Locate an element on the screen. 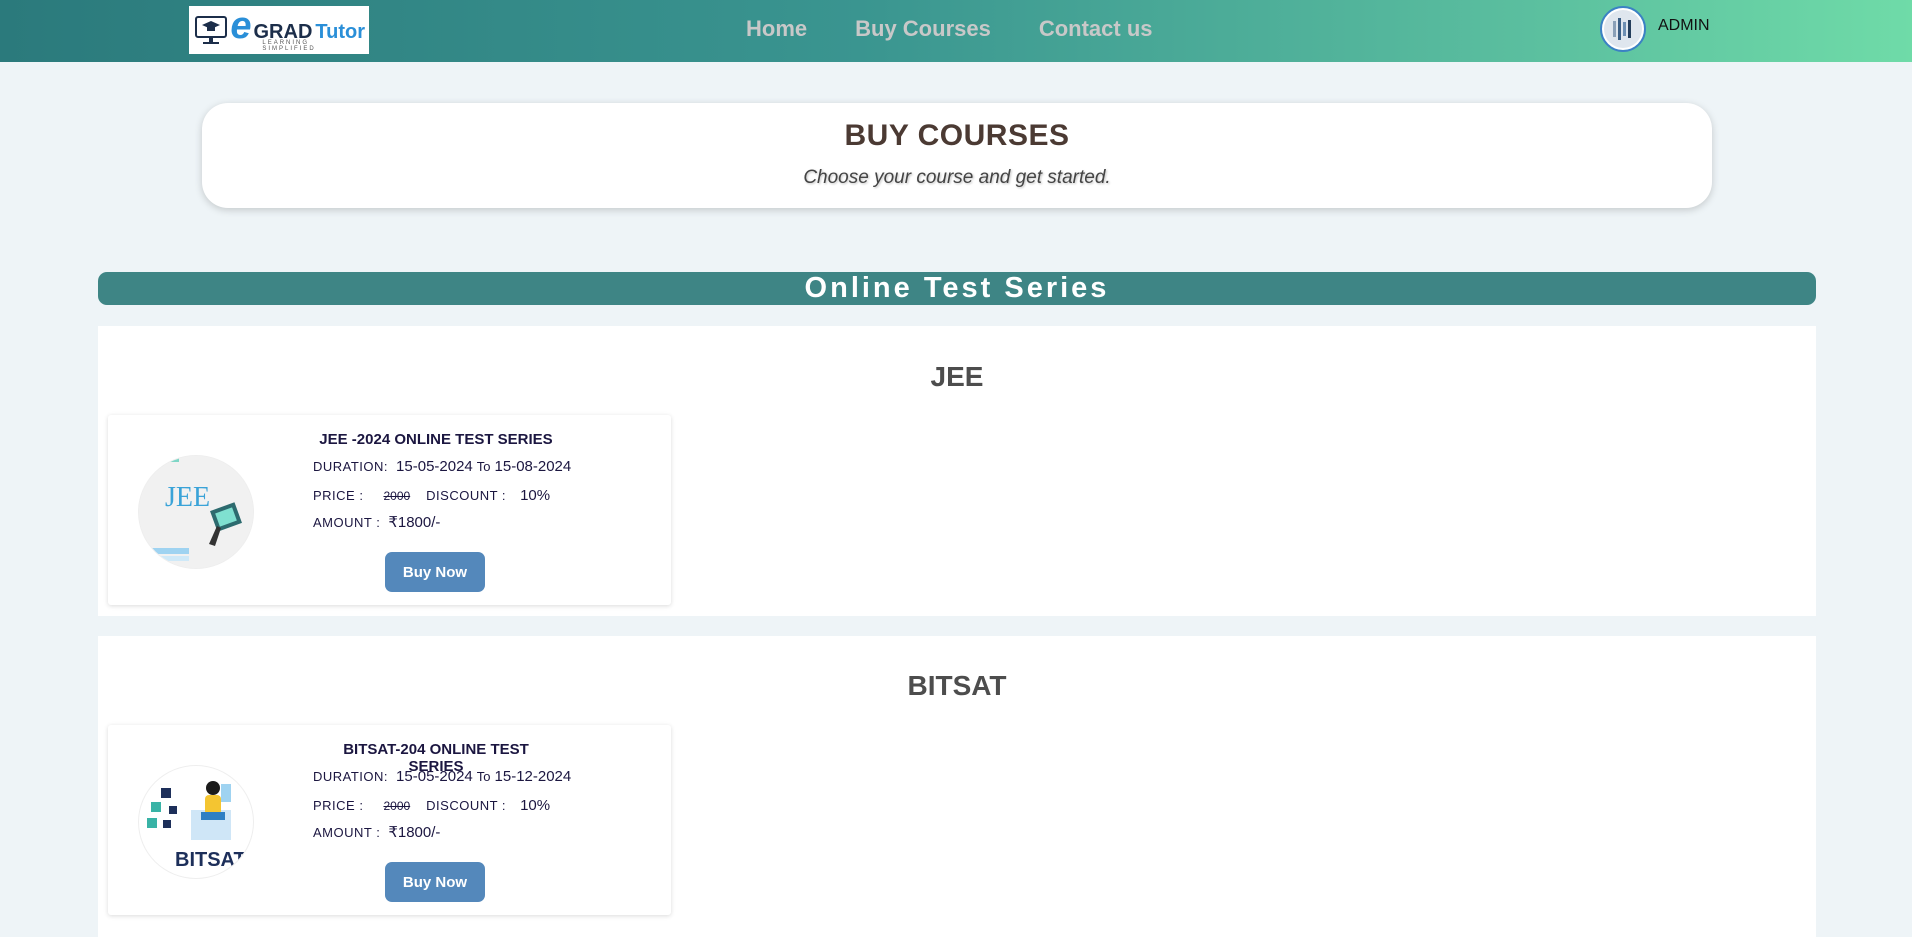 The width and height of the screenshot is (1912, 937). user-avatar is located at coordinates (1623, 29).